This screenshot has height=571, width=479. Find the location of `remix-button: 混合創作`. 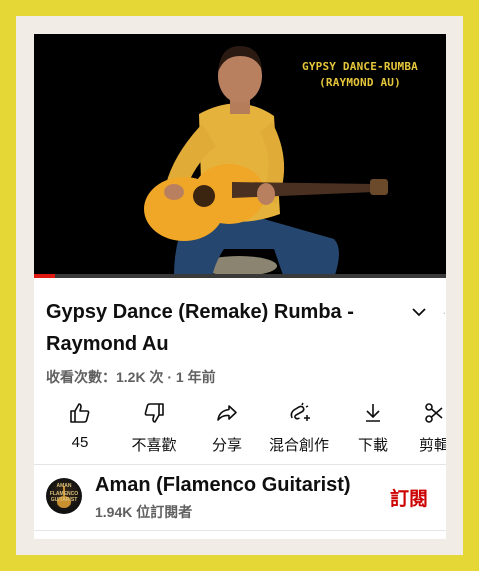

remix-button: 混合創作 is located at coordinates (299, 429).